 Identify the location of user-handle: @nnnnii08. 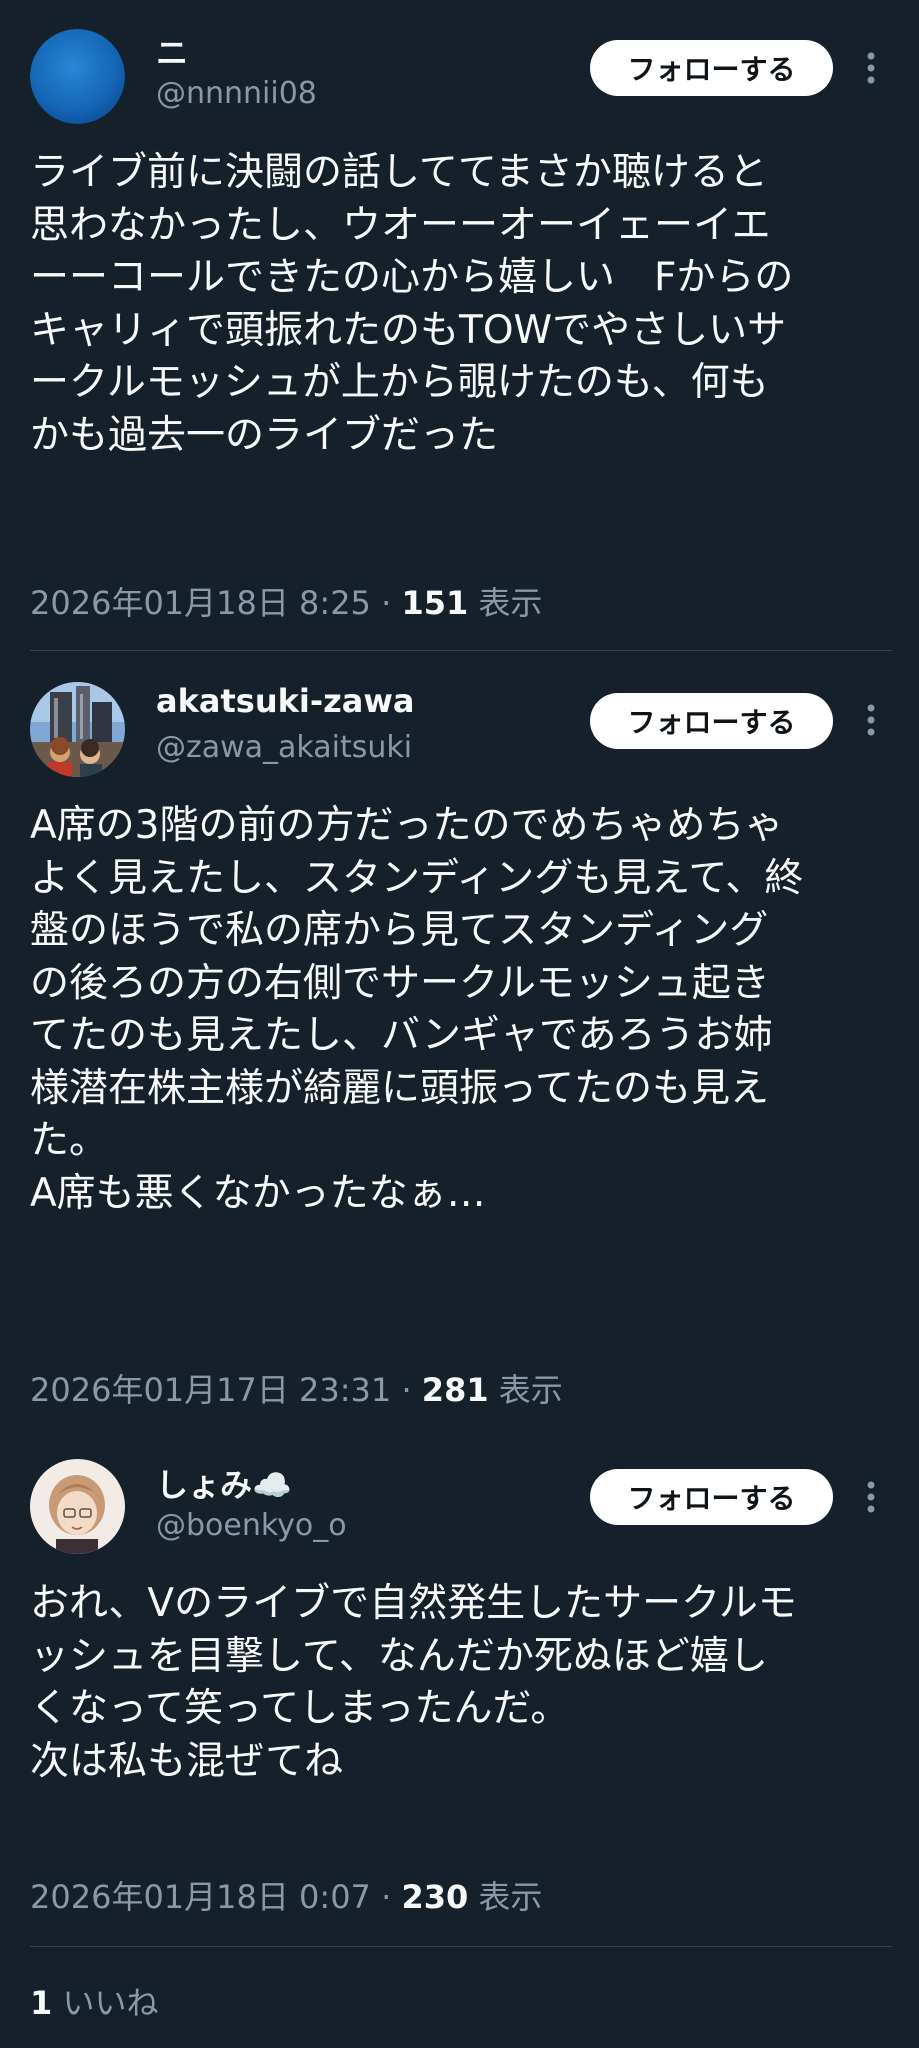
(236, 93).